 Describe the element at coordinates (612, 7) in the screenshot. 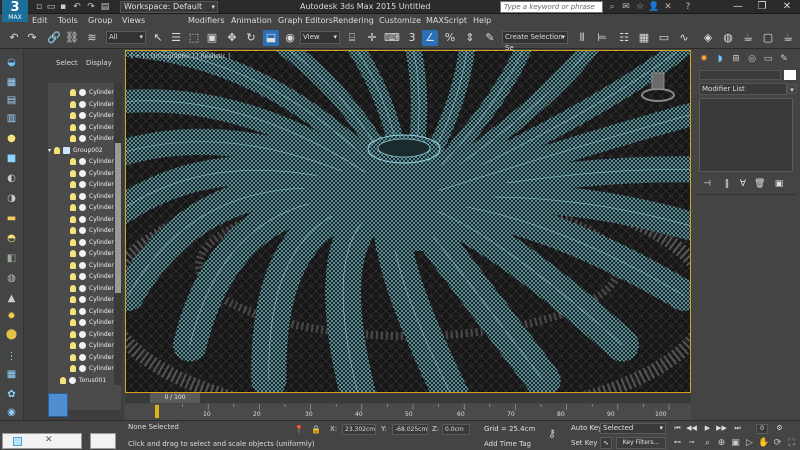

I see `binoculars-search-icon: ⌕` at that location.